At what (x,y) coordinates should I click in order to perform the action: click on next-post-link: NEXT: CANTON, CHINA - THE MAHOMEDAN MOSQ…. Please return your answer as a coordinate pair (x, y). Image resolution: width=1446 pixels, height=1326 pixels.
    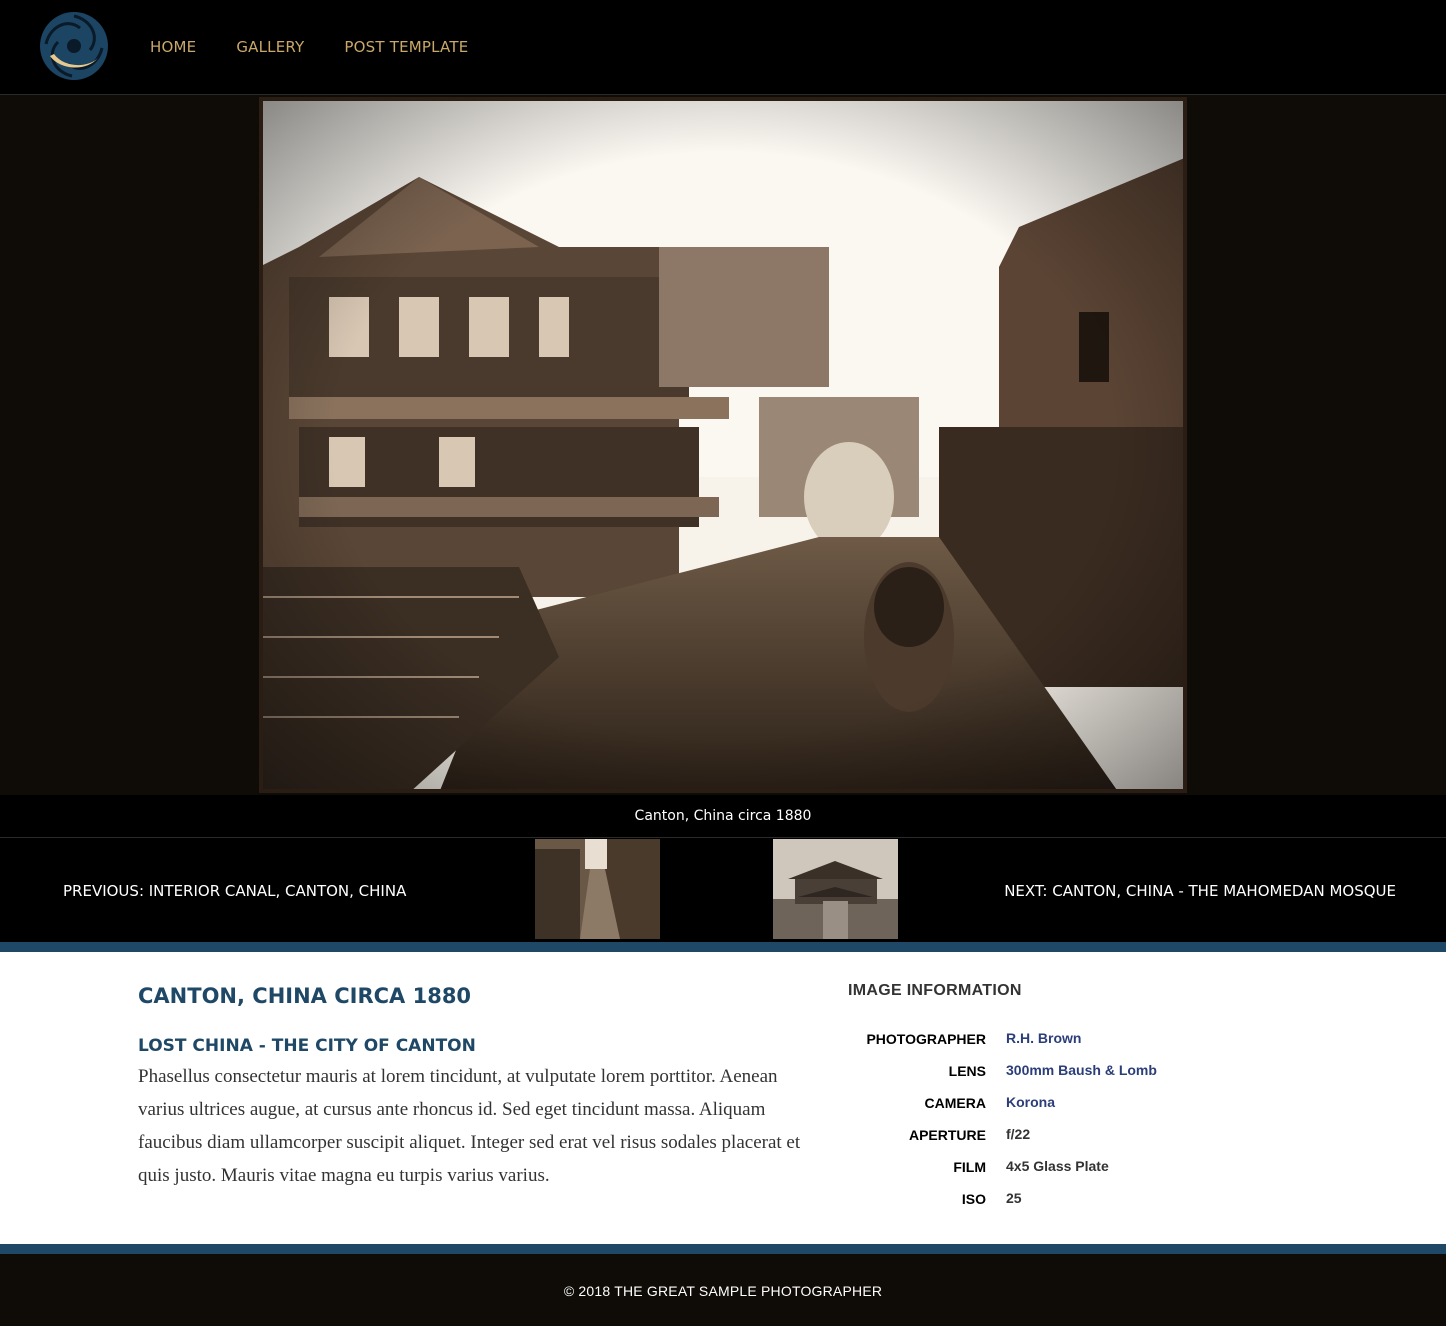
    Looking at the image, I should click on (1200, 891).